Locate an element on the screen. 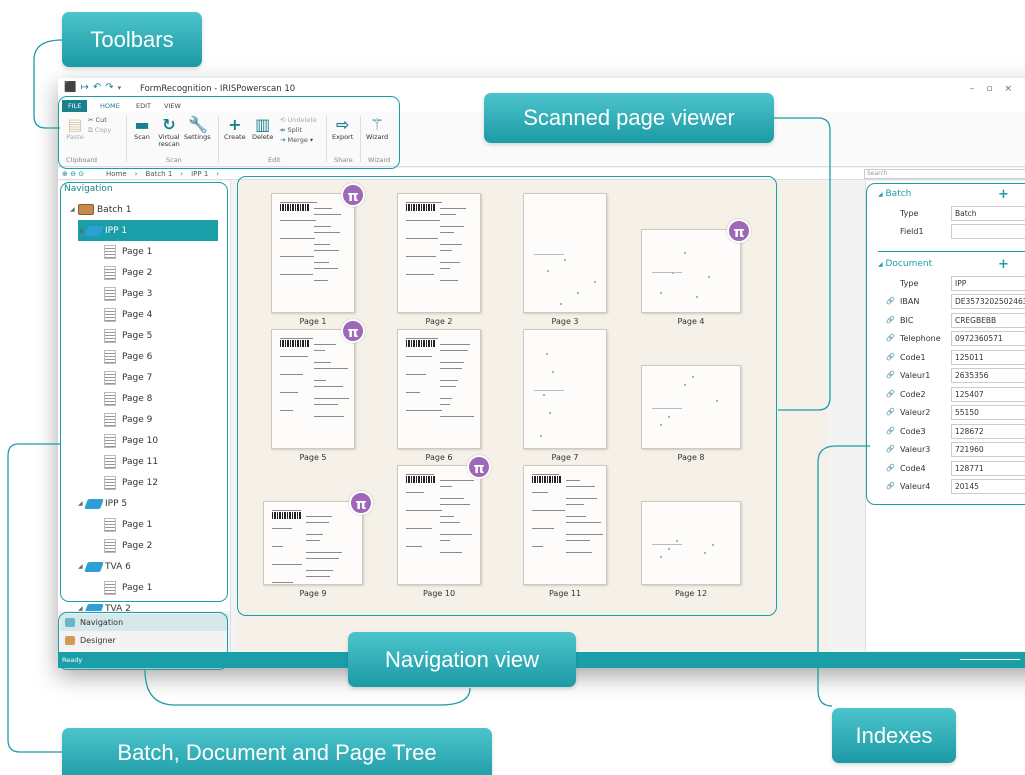  callout-indexes: Indexes is located at coordinates (894, 735).